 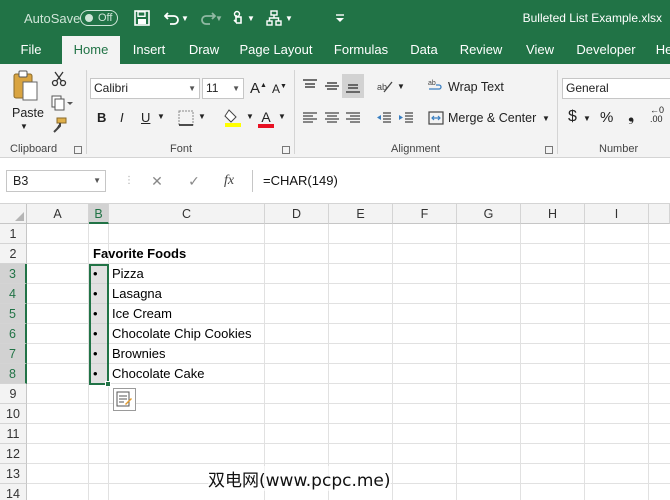 What do you see at coordinates (401, 86) in the screenshot?
I see `orientation-dropdown-icon: ▼` at bounding box center [401, 86].